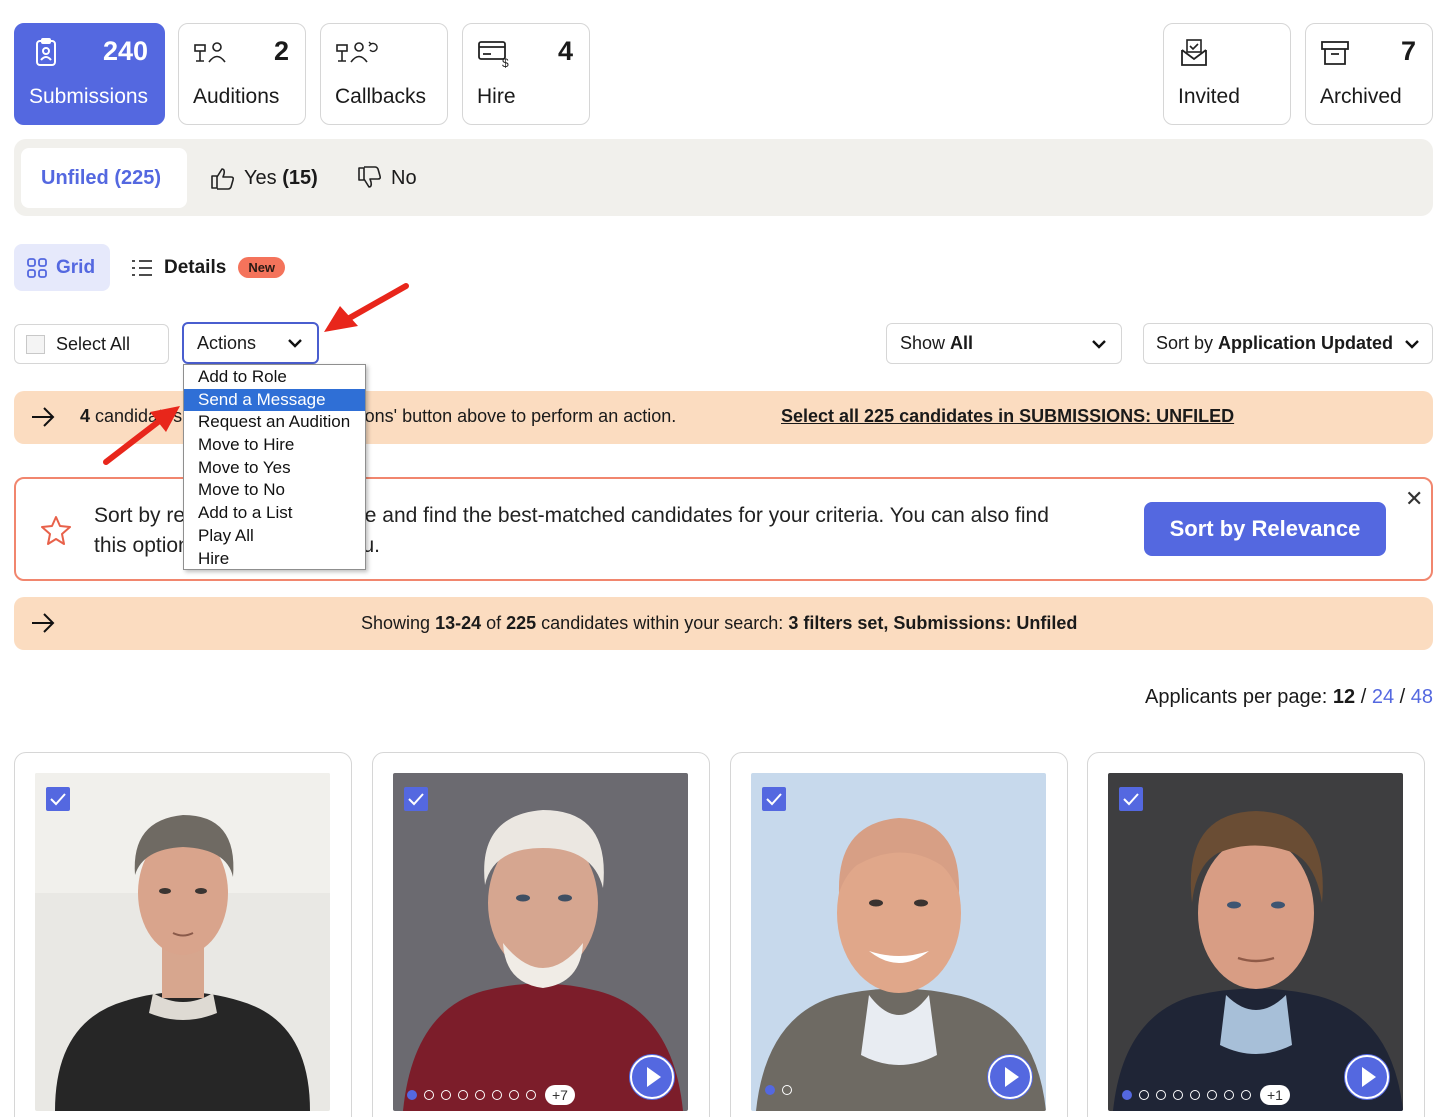 The height and width of the screenshot is (1117, 1443). Describe the element at coordinates (274, 422) in the screenshot. I see `menu-item-request-an-audition: Request an Audition` at that location.